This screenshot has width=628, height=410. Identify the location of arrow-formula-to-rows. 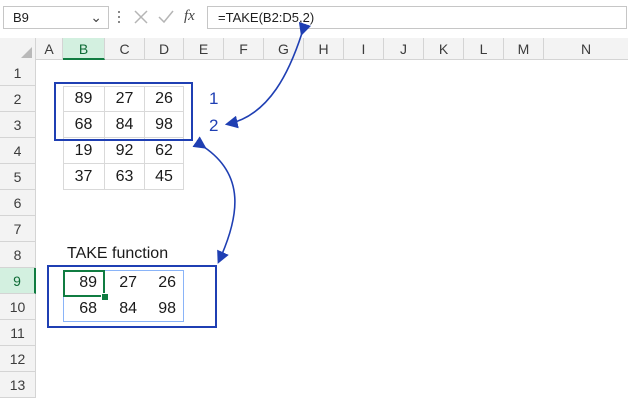
(268, 75).